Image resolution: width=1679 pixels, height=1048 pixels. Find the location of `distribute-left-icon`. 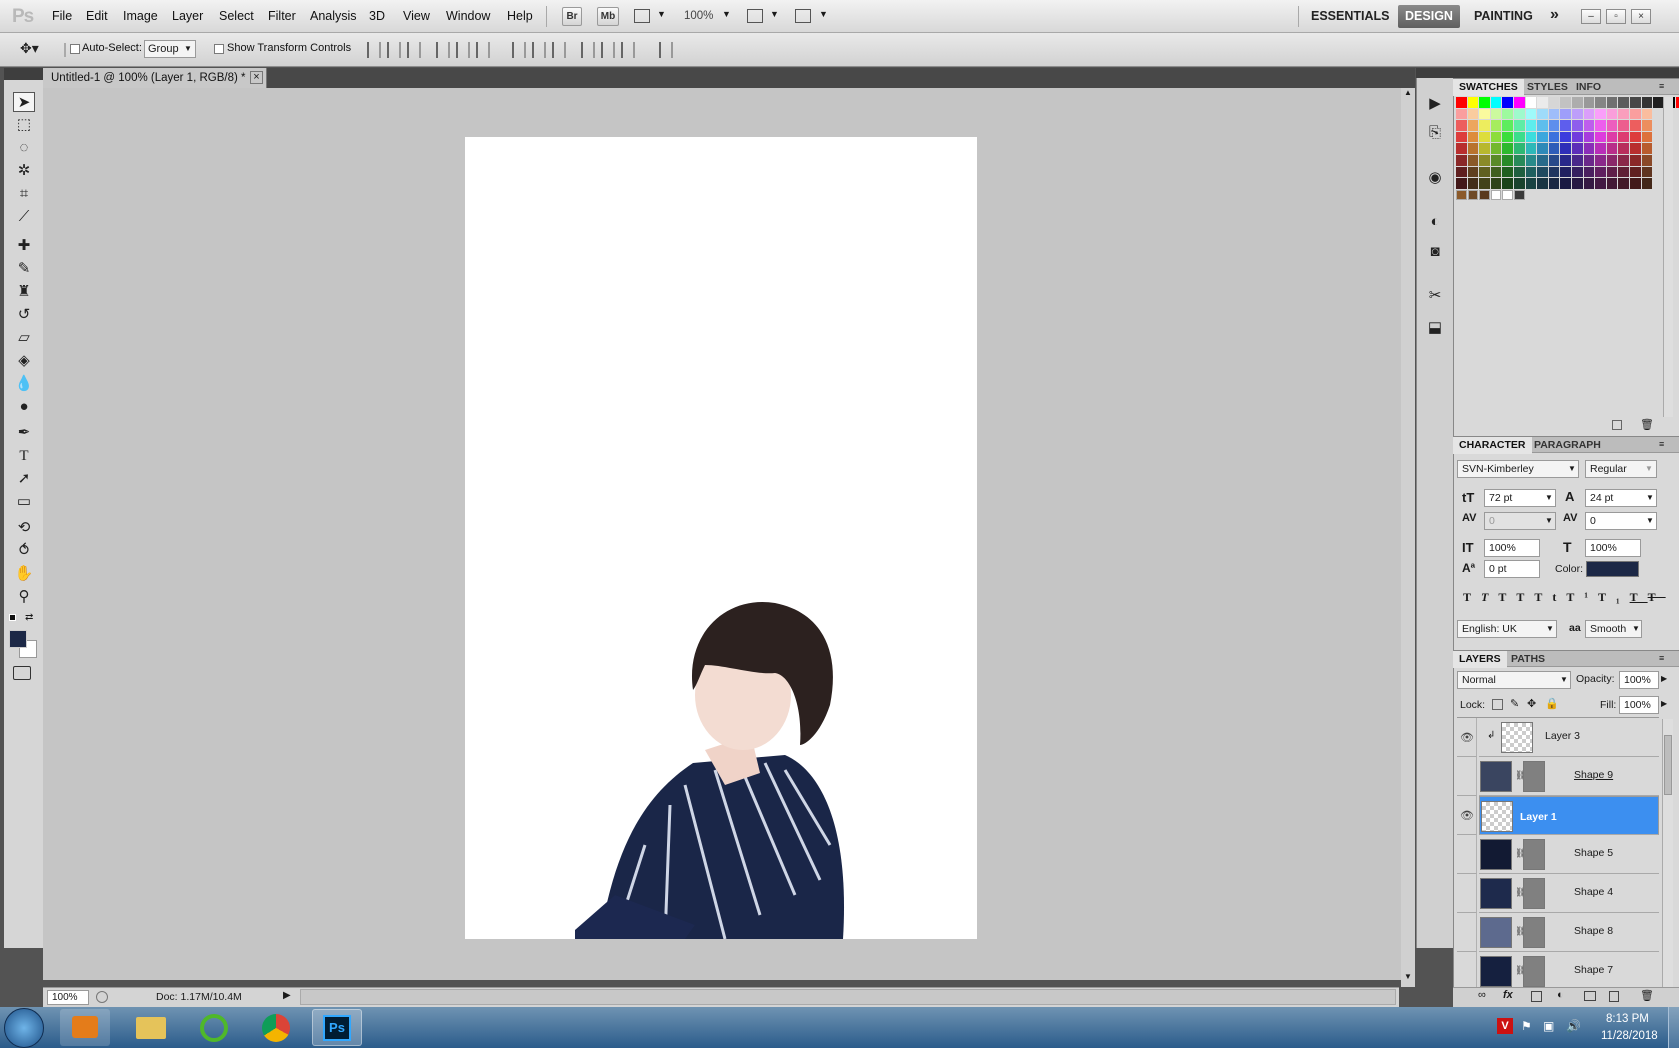

distribute-left-icon is located at coordinates (588, 50).